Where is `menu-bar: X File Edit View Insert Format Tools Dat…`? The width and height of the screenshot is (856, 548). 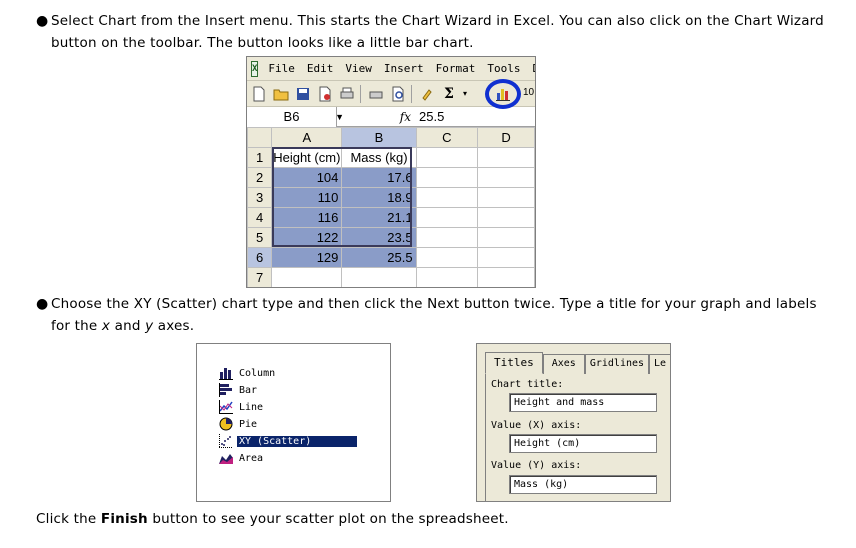 menu-bar: X File Edit View Insert Format Tools Dat… is located at coordinates (391, 69).